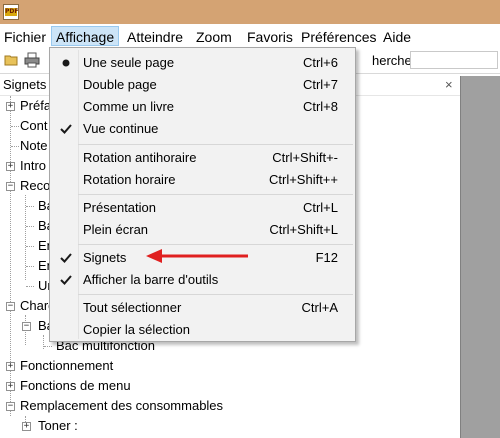 This screenshot has width=500, height=438. Describe the element at coordinates (202, 280) in the screenshot. I see `menu-item-afficher-barre-outils: Afficher la barre d'outils` at that location.